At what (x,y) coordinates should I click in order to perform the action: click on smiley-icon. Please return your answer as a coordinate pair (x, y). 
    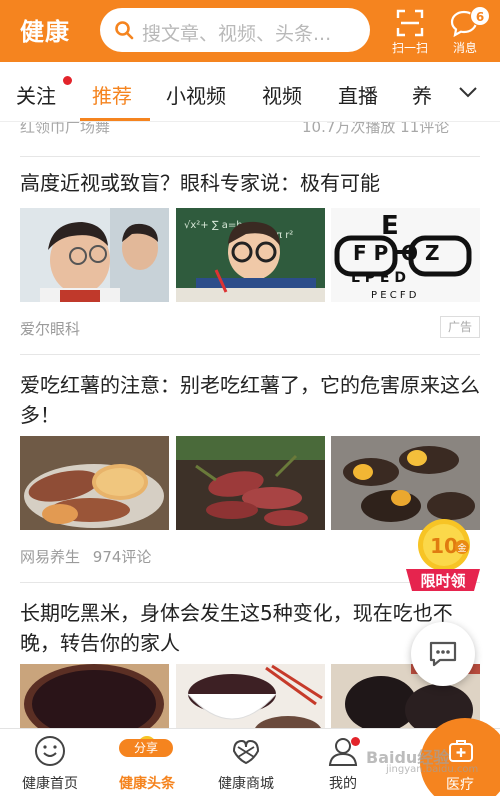
    Looking at the image, I should click on (50, 751).